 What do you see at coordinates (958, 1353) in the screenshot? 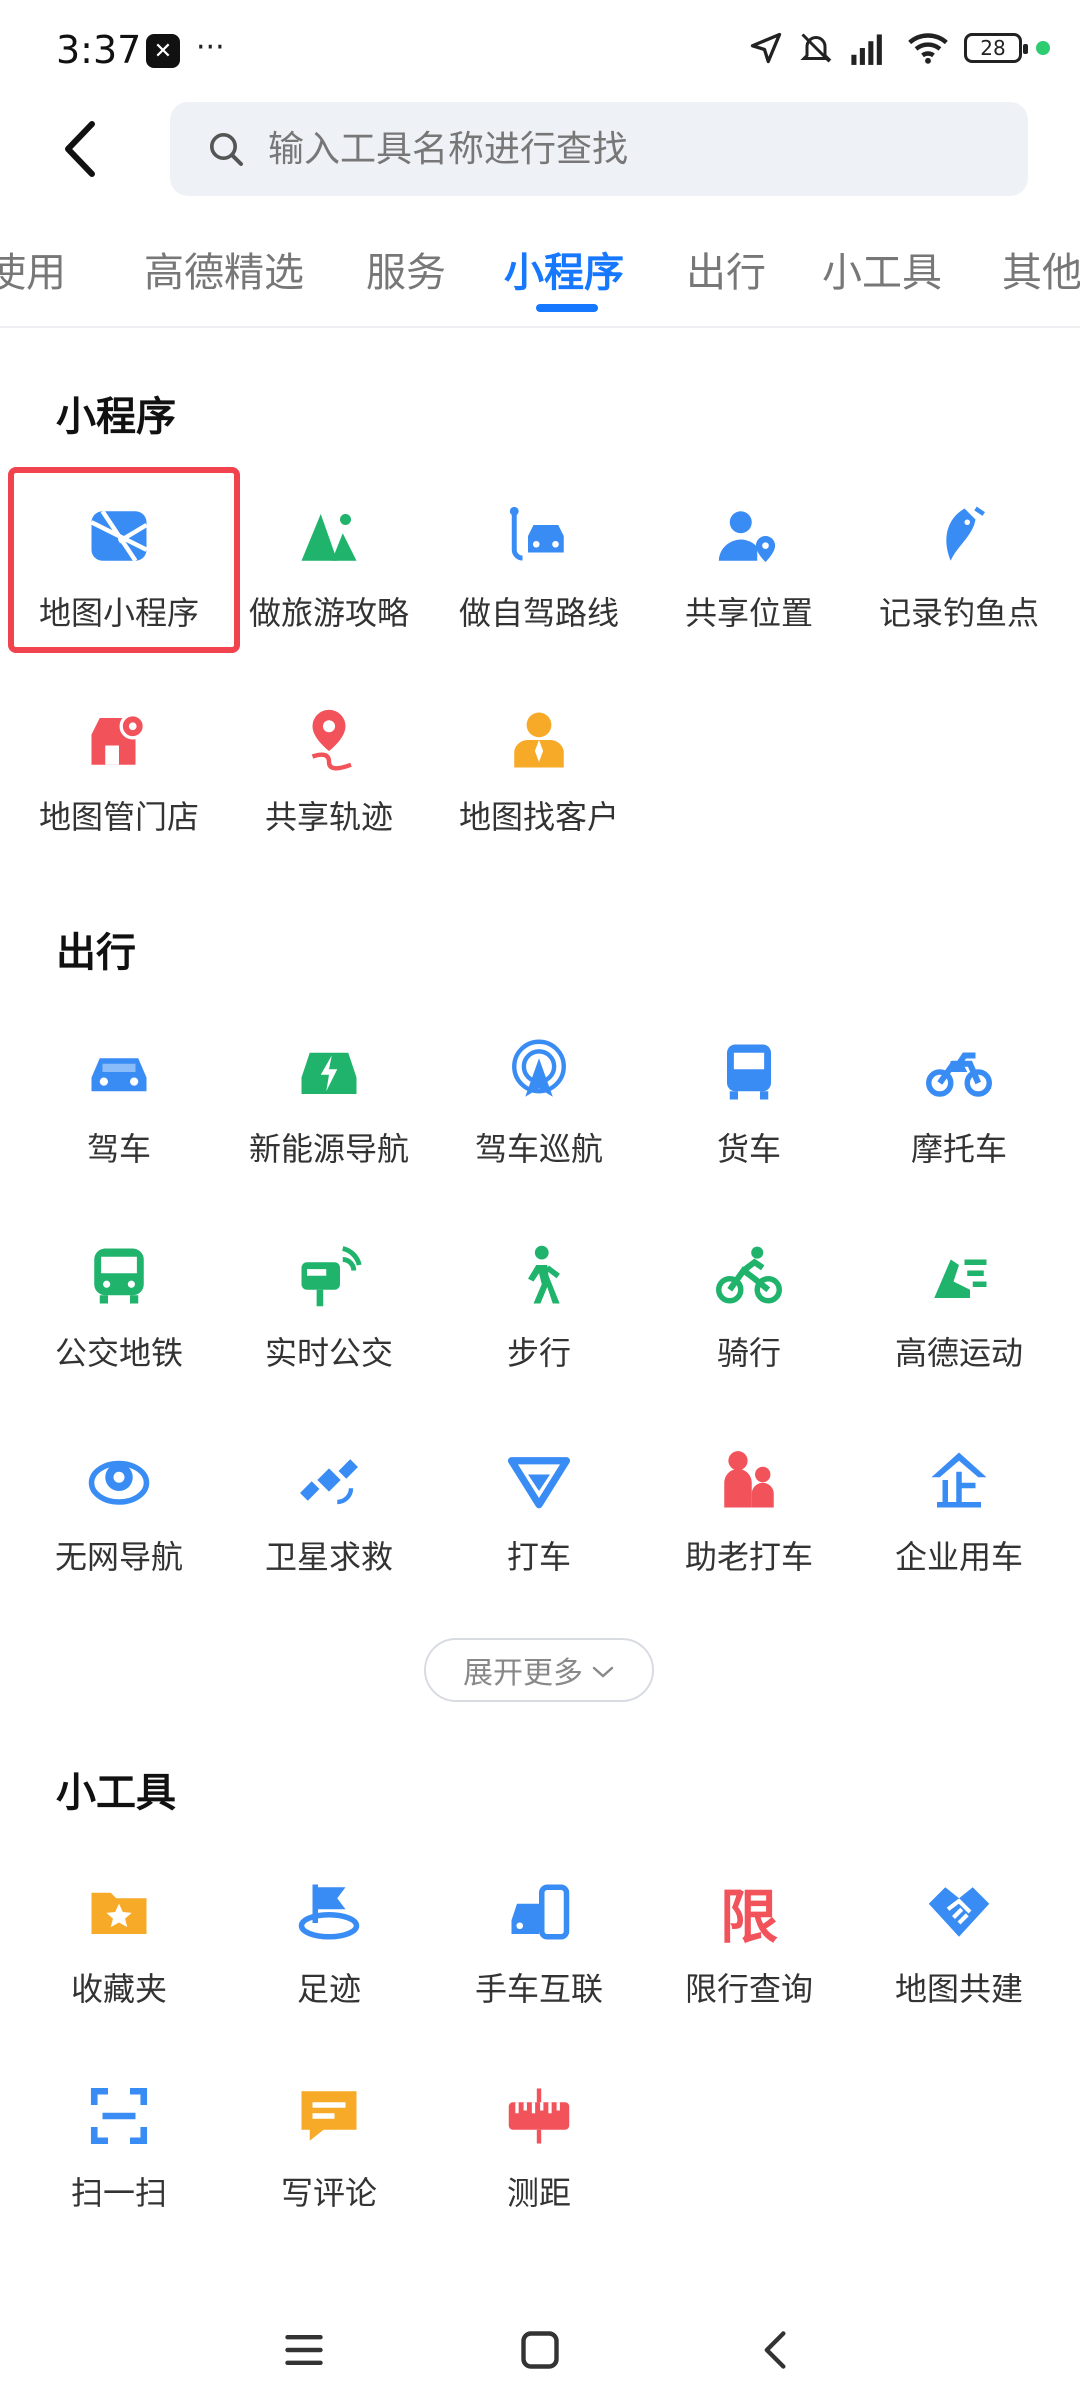
I see `tool-label: 高德运动` at bounding box center [958, 1353].